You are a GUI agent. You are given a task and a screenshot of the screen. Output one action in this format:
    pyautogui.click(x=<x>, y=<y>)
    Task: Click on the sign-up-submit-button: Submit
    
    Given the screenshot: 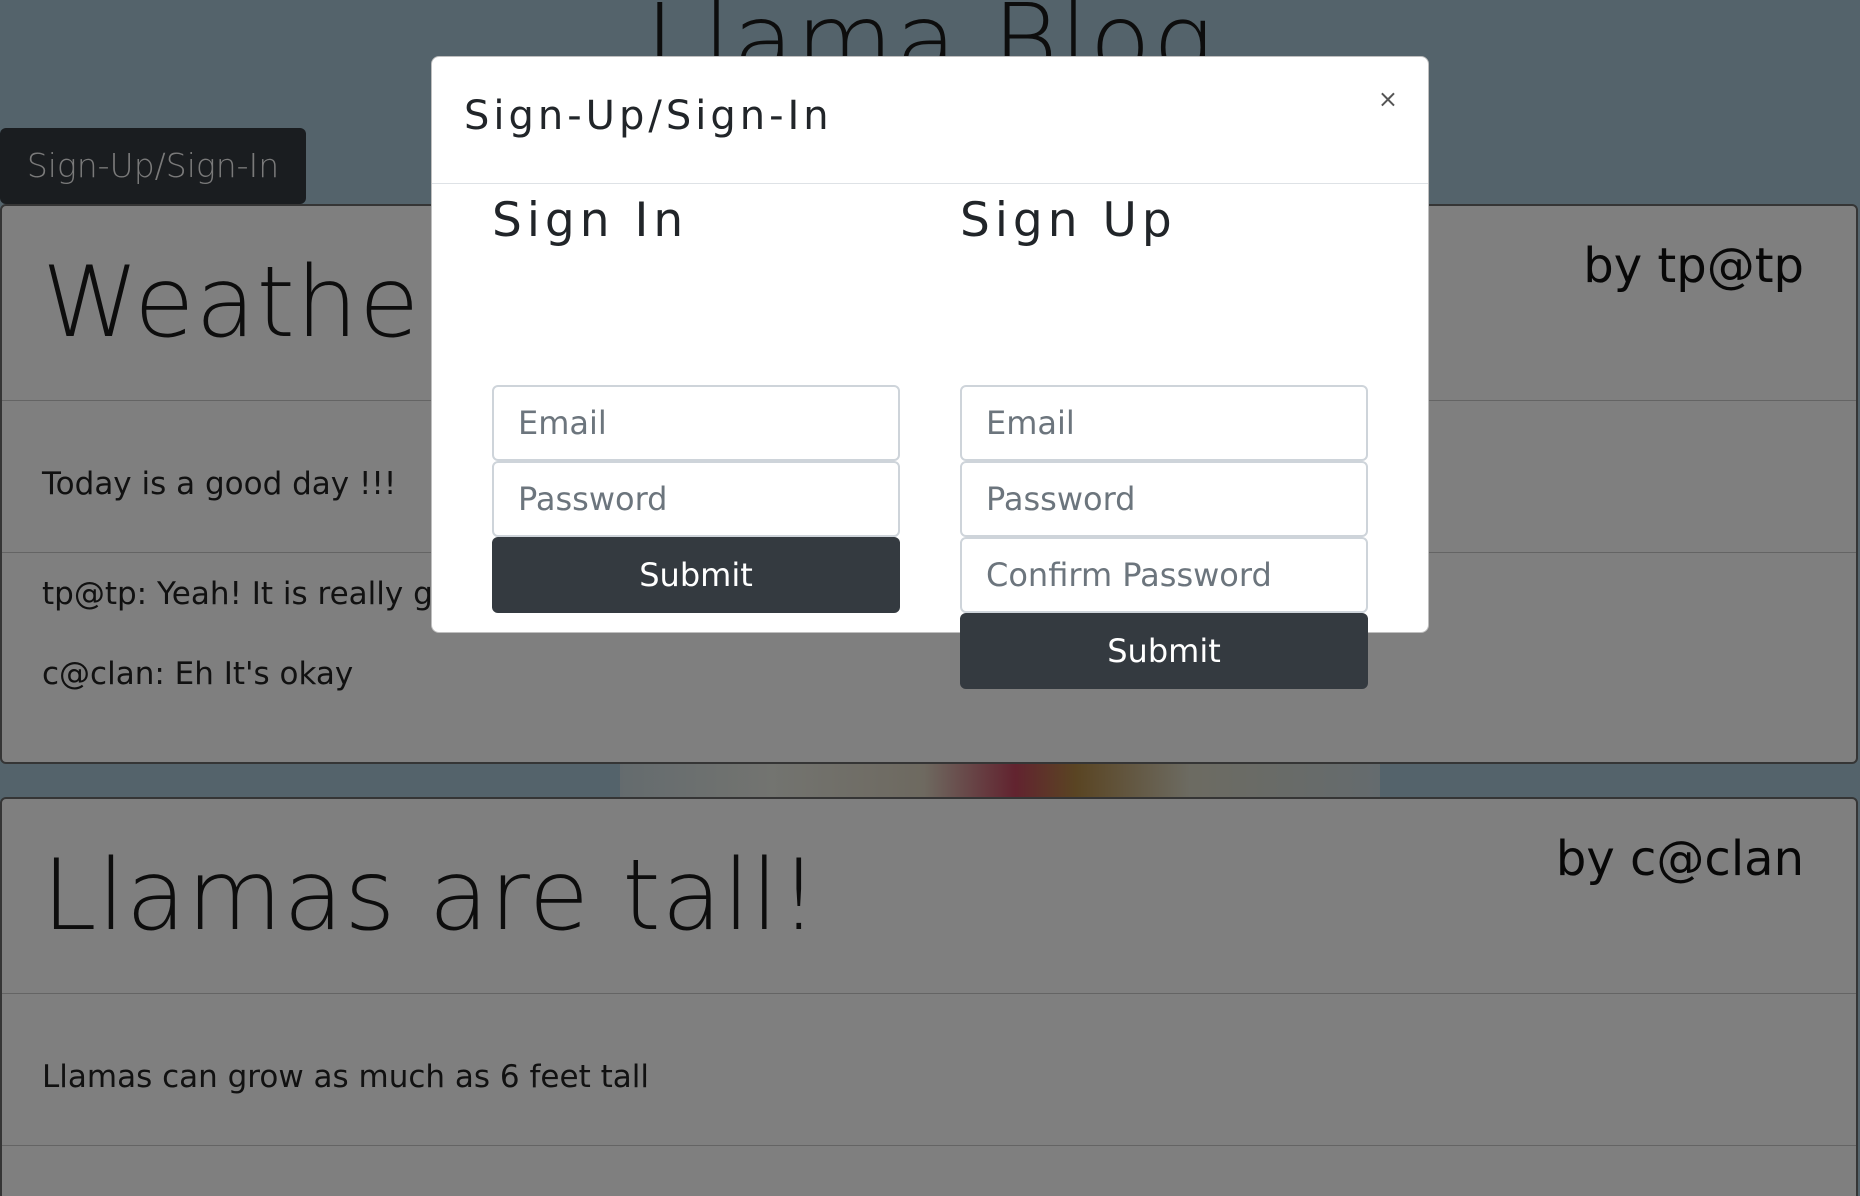 What is the action you would take?
    pyautogui.click(x=1164, y=651)
    